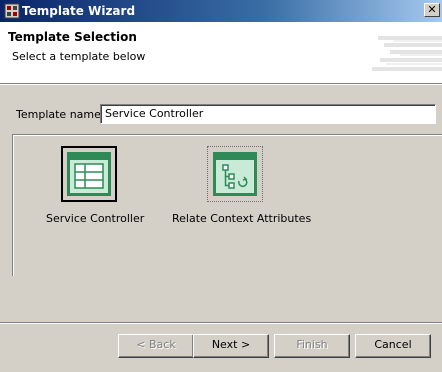 This screenshot has width=442, height=372. I want to click on template-name-label: Template name:, so click(60, 114).